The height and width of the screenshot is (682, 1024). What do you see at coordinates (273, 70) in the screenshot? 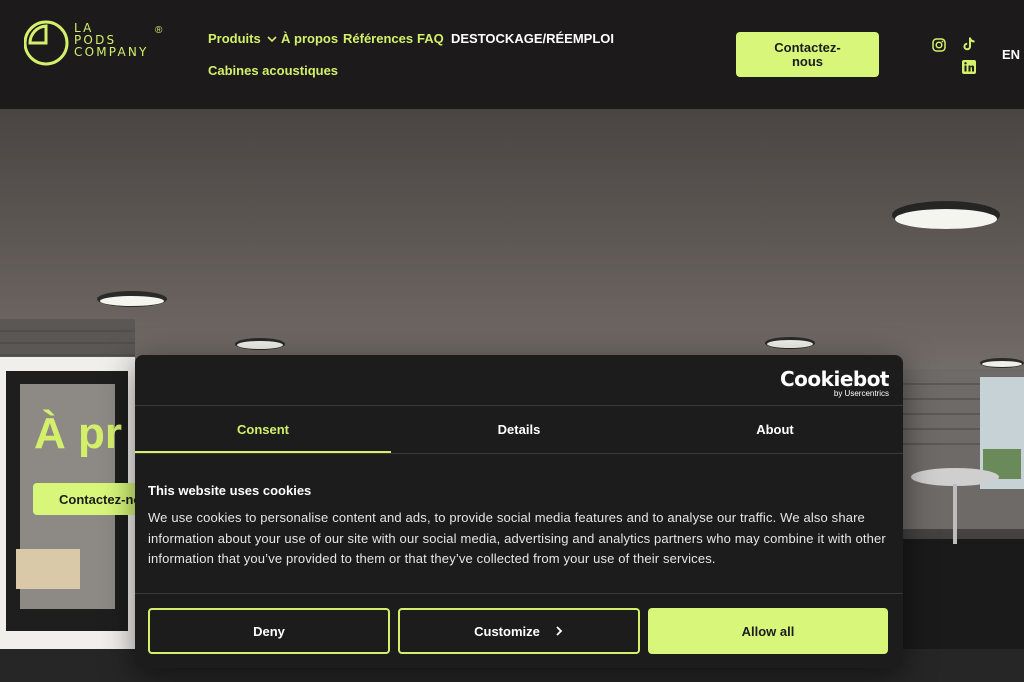
I see `nav-cabines: Cabines acoustiques` at bounding box center [273, 70].